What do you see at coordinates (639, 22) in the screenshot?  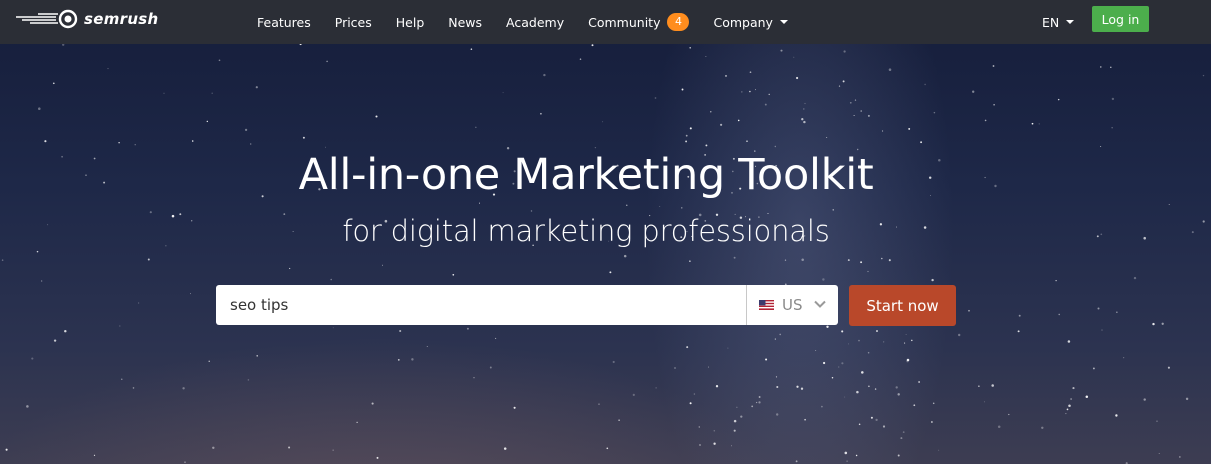 I see `nav-community: Community 4` at bounding box center [639, 22].